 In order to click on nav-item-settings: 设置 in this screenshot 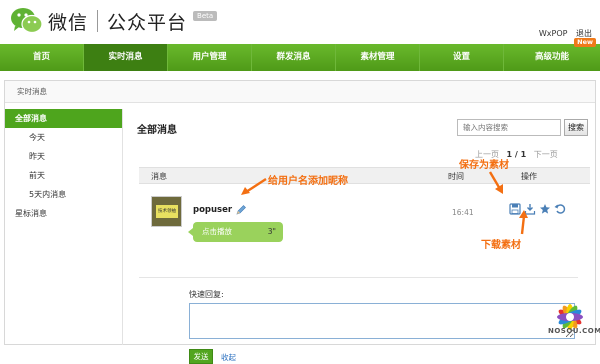, I will do `click(462, 57)`.